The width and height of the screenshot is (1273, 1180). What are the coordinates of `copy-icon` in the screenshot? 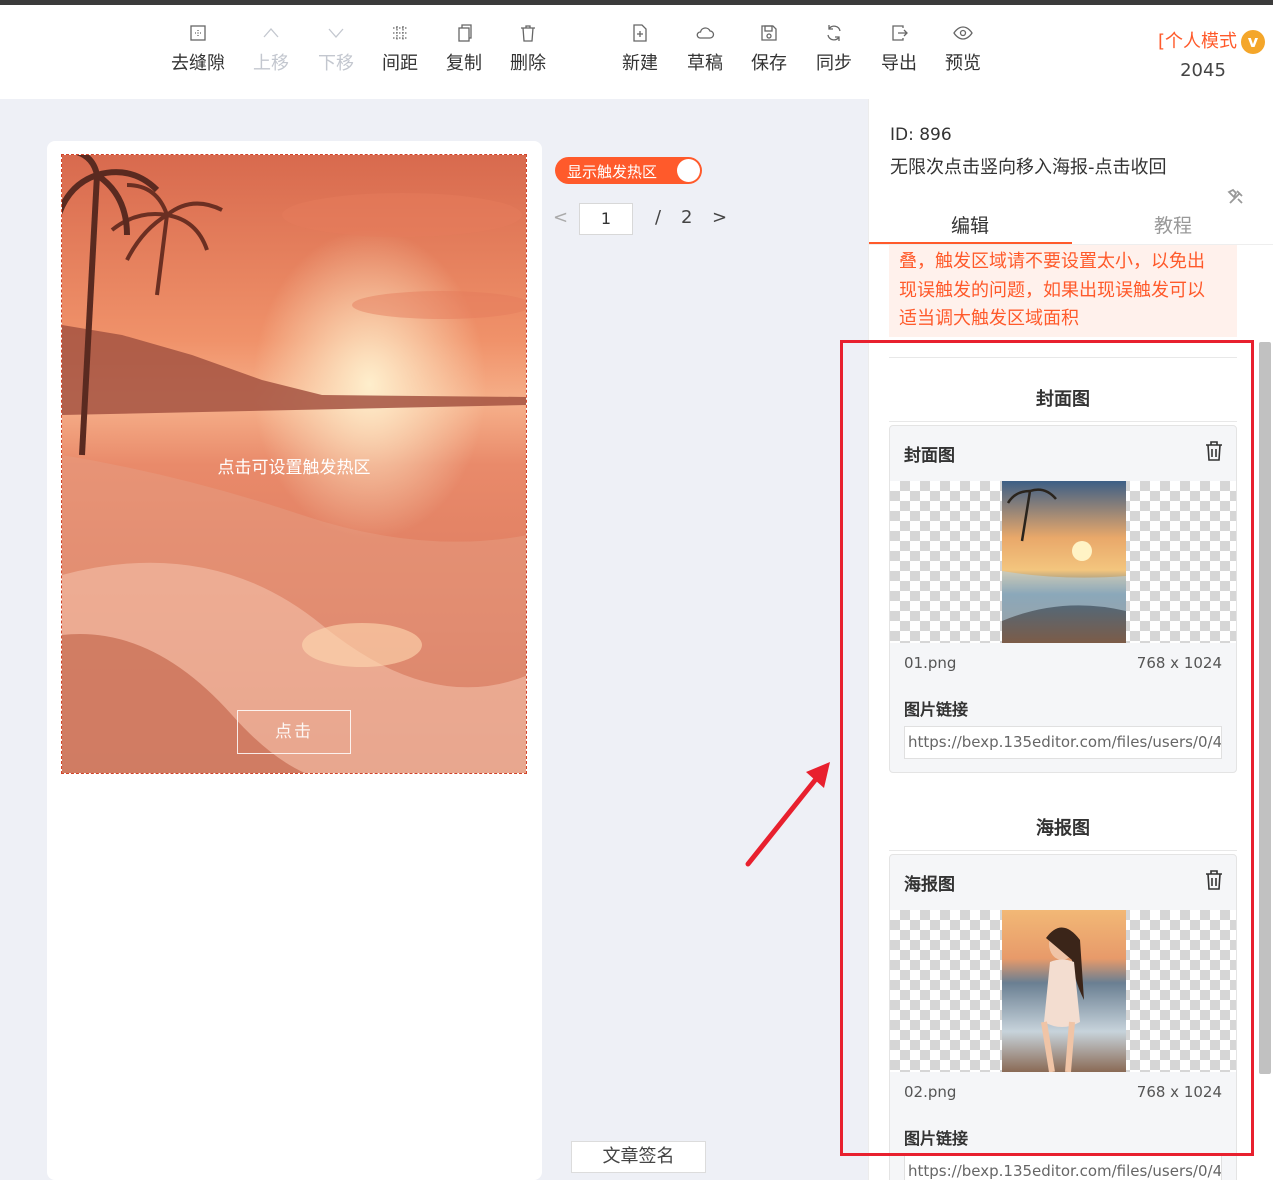 It's located at (465, 33).